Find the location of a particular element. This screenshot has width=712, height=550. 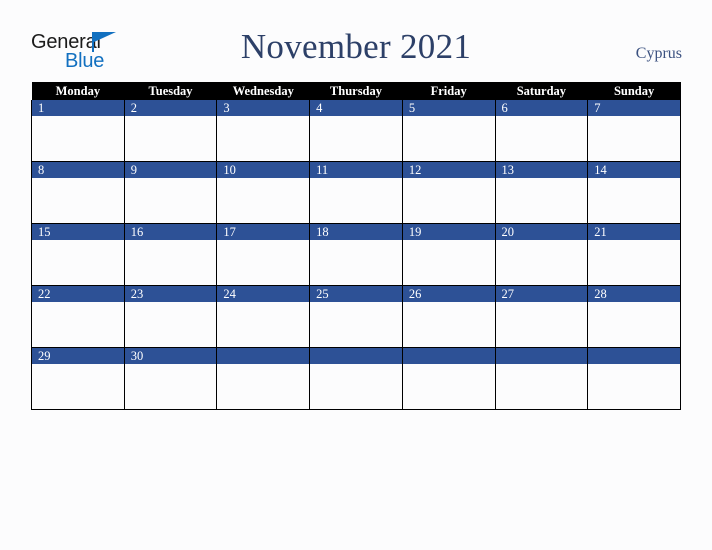

weekday-header-monday: Monday is located at coordinates (78, 91).